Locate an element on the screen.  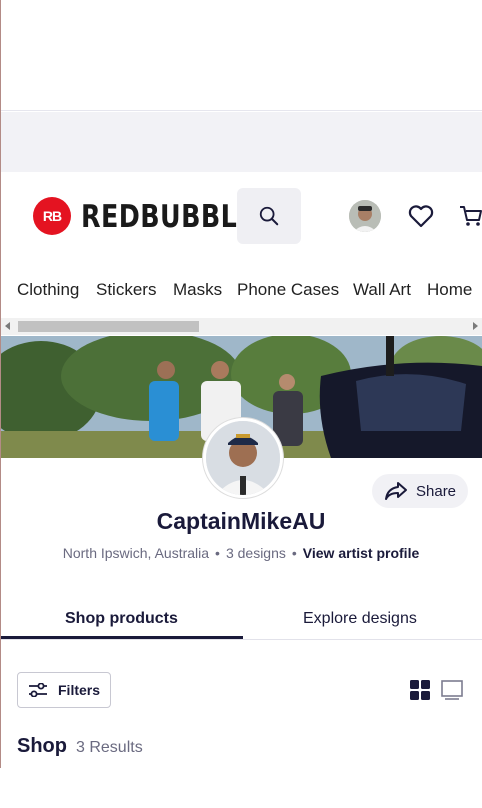
artist-designs-count: 3 designs is located at coordinates (255, 553).